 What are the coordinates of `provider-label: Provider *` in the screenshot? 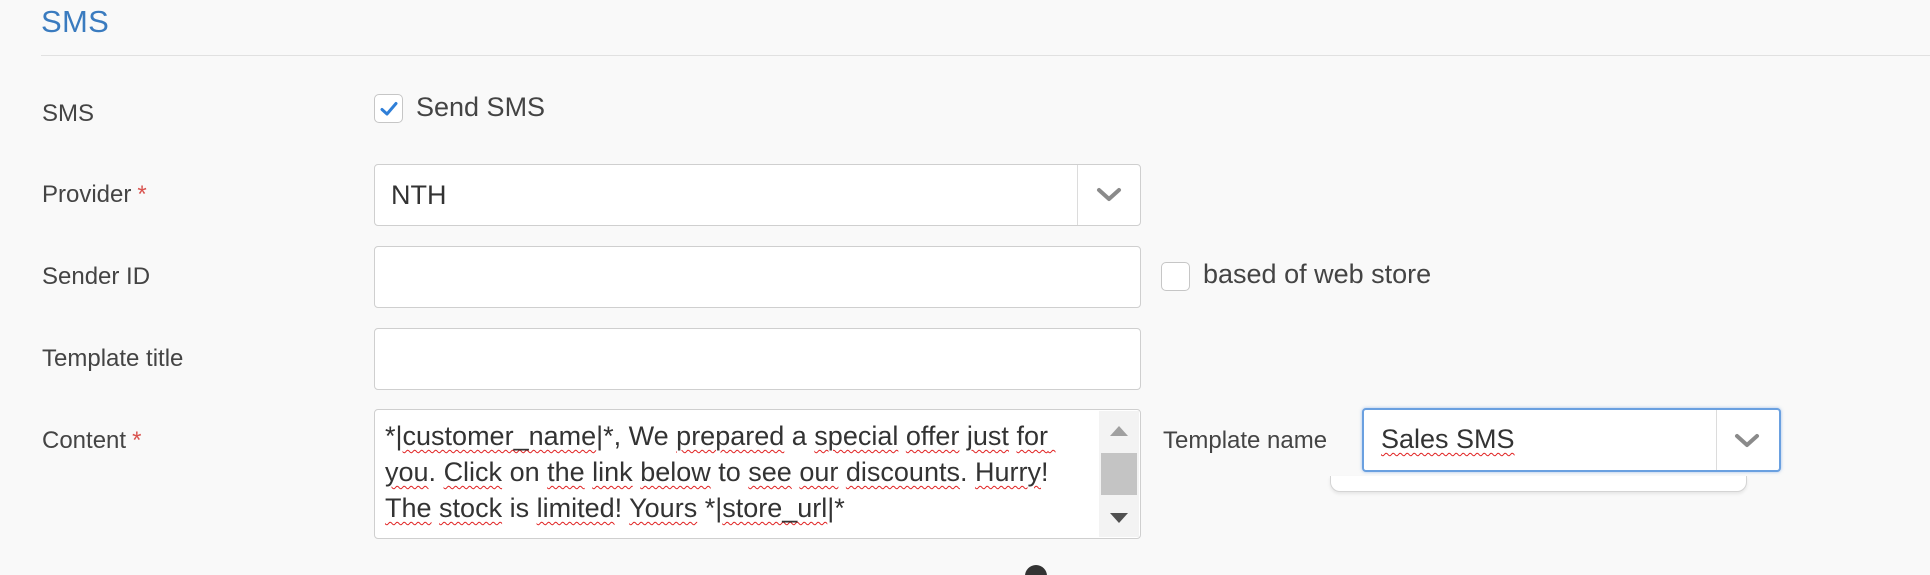 It's located at (94, 195).